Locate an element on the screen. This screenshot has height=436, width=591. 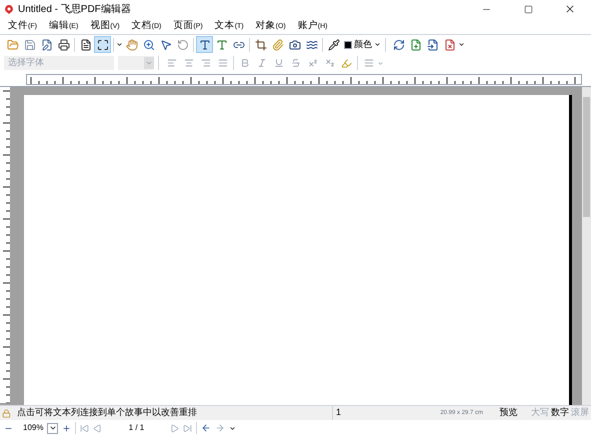
font-size-field is located at coordinates (136, 63).